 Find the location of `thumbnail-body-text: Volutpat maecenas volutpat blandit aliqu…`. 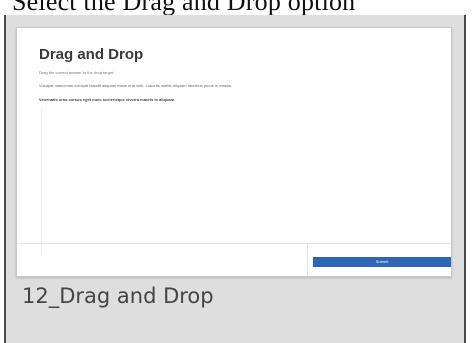

thumbnail-body-text: Volutpat maecenas volutpat blandit aliqu… is located at coordinates (135, 85).